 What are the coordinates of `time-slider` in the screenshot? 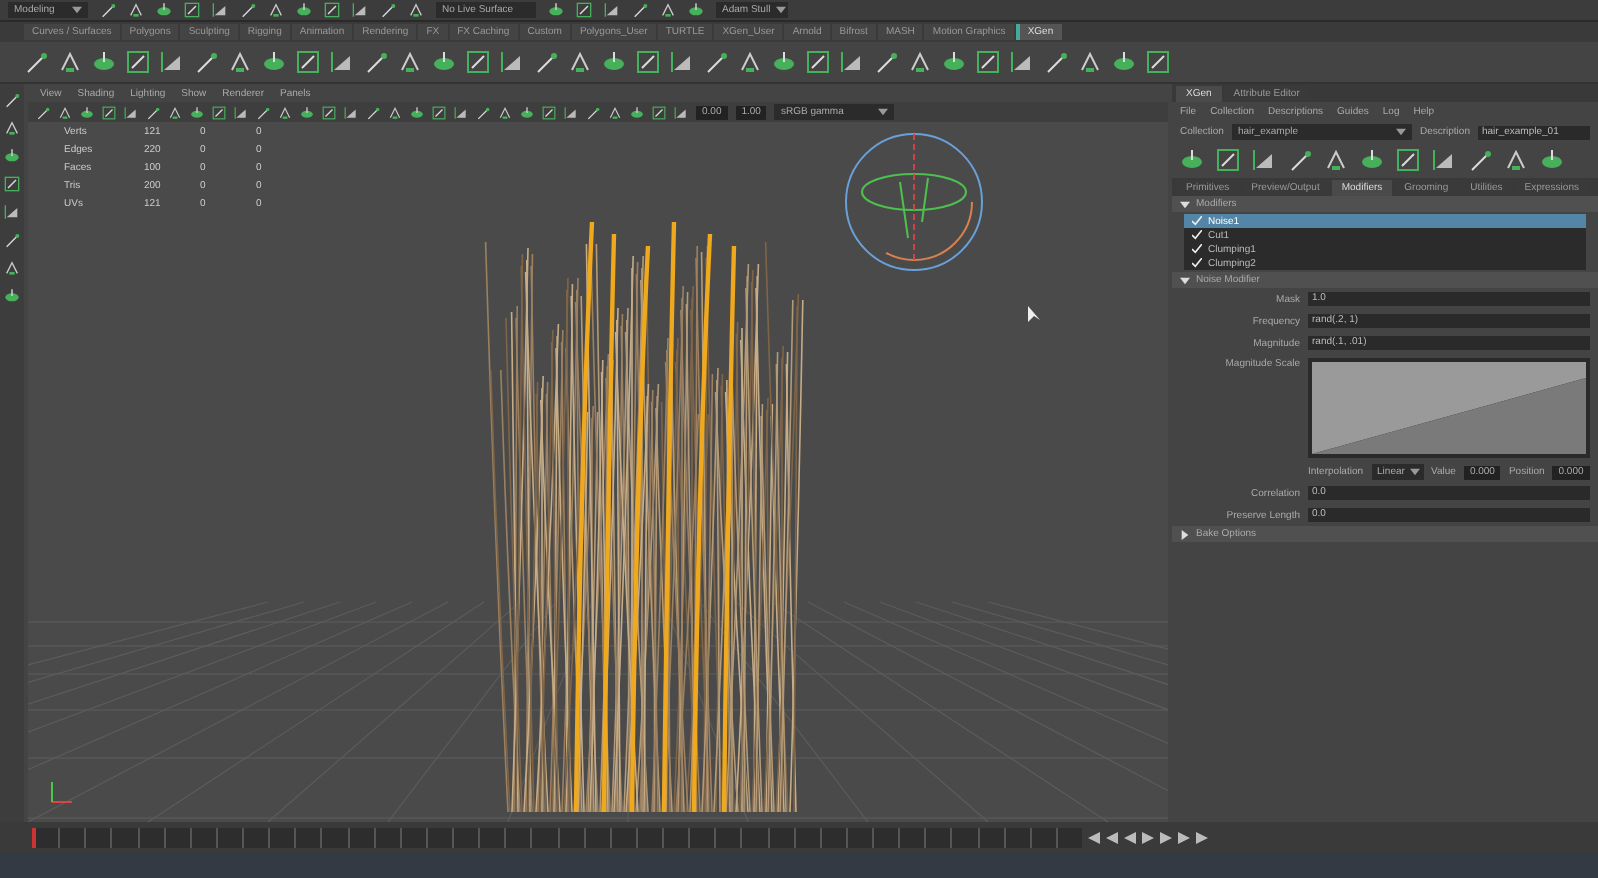 It's located at (557, 838).